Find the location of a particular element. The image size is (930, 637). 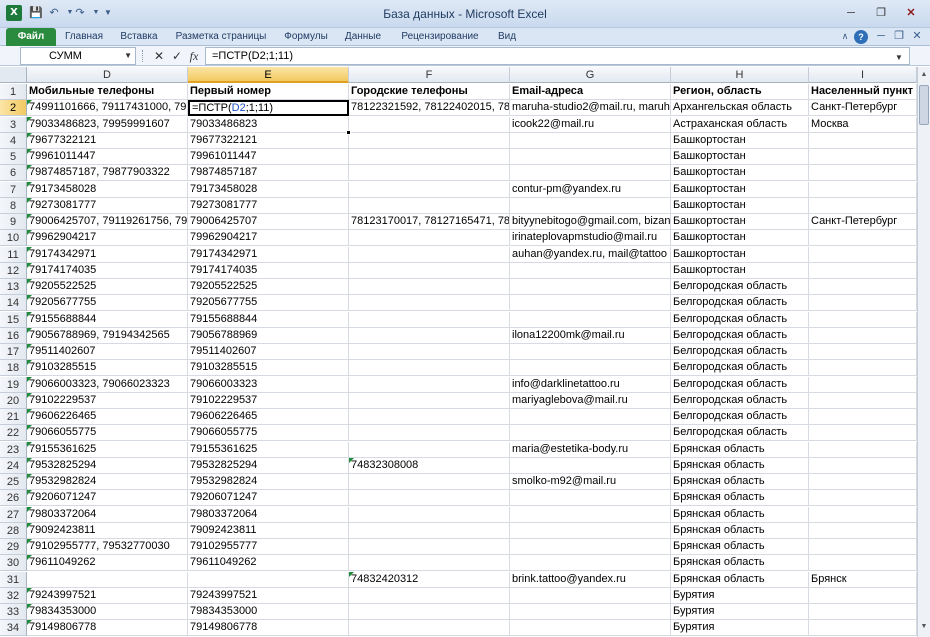

cell-e: 79205677755 is located at coordinates (268, 303).